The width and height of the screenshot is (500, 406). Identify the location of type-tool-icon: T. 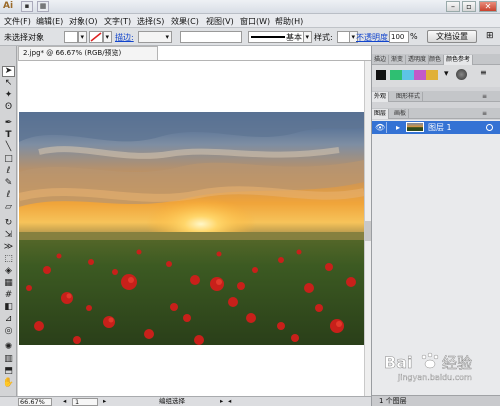
(8, 135).